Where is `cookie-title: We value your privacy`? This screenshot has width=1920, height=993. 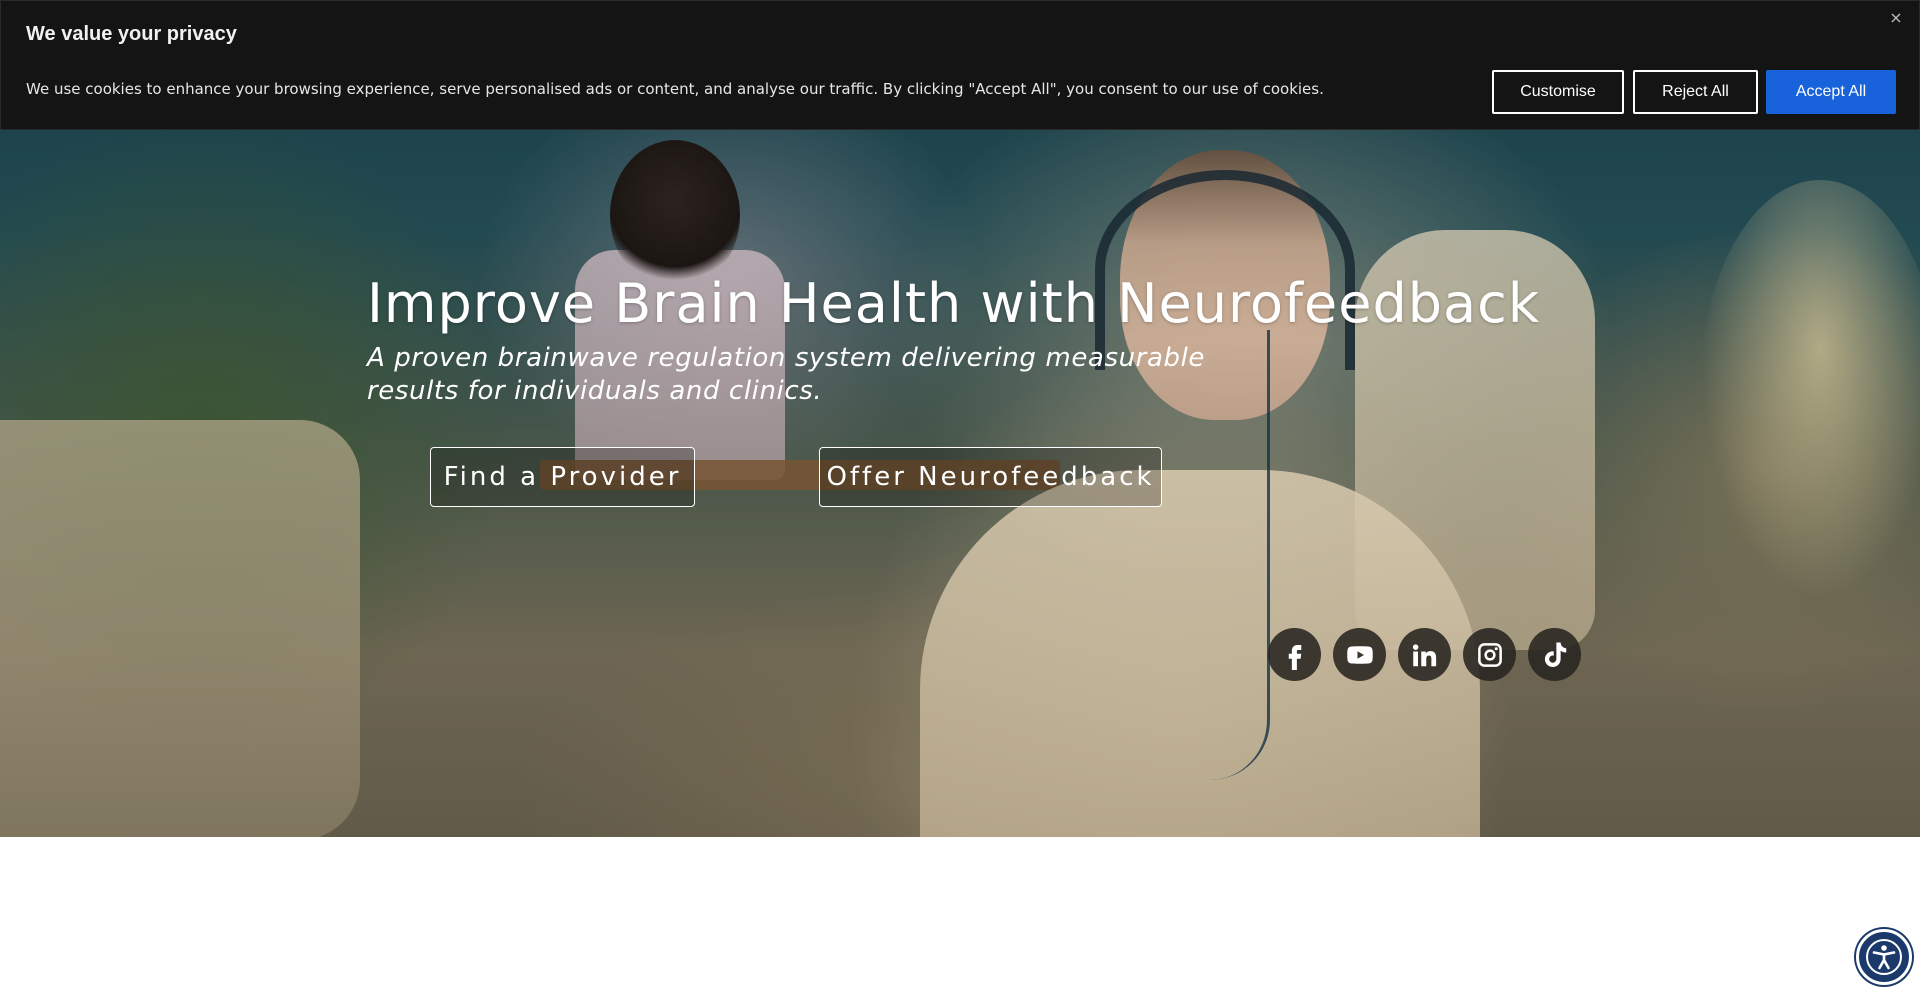
cookie-title: We value your privacy is located at coordinates (131, 34).